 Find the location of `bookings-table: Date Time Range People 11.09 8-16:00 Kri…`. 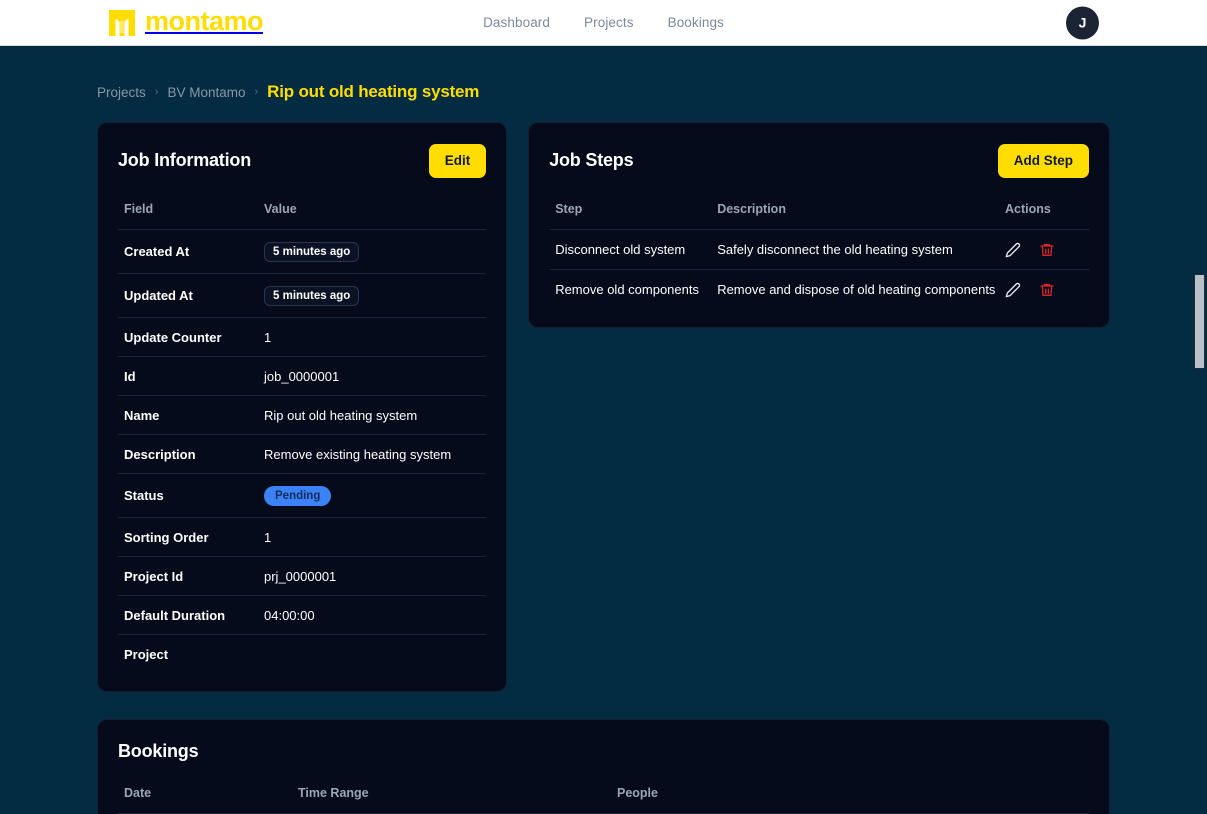

bookings-table: Date Time Range People 11.09 8-16:00 Kri… is located at coordinates (603, 799).